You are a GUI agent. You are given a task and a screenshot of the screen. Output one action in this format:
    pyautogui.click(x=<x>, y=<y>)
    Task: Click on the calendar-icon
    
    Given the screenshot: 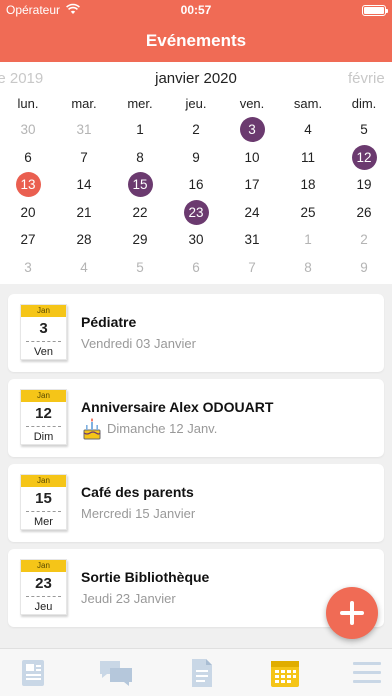 What is the action you would take?
    pyautogui.click(x=285, y=674)
    